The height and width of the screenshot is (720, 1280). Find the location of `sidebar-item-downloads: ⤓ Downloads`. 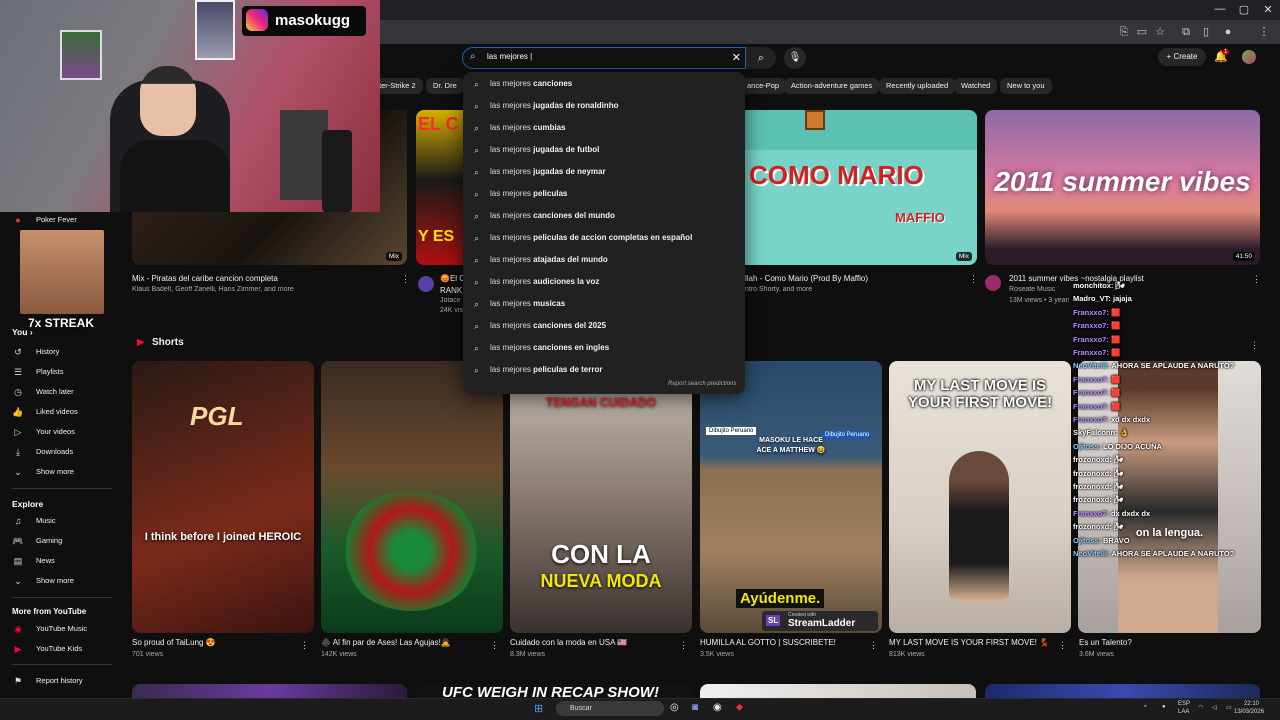

sidebar-item-downloads: ⤓ Downloads is located at coordinates (59, 452).